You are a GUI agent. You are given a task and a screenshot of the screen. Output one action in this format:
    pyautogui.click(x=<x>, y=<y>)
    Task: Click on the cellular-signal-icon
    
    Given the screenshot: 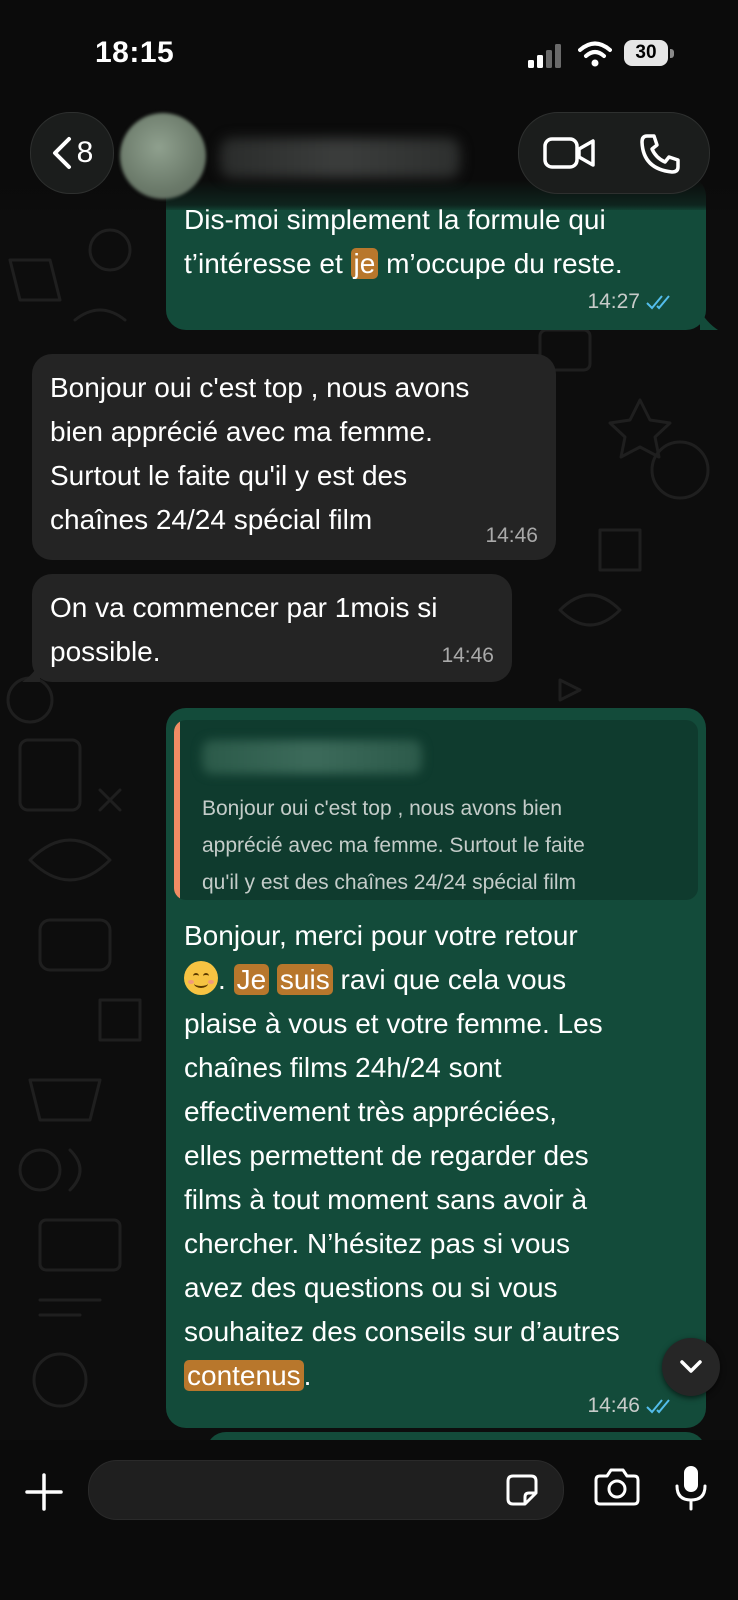 What is the action you would take?
    pyautogui.click(x=544, y=56)
    